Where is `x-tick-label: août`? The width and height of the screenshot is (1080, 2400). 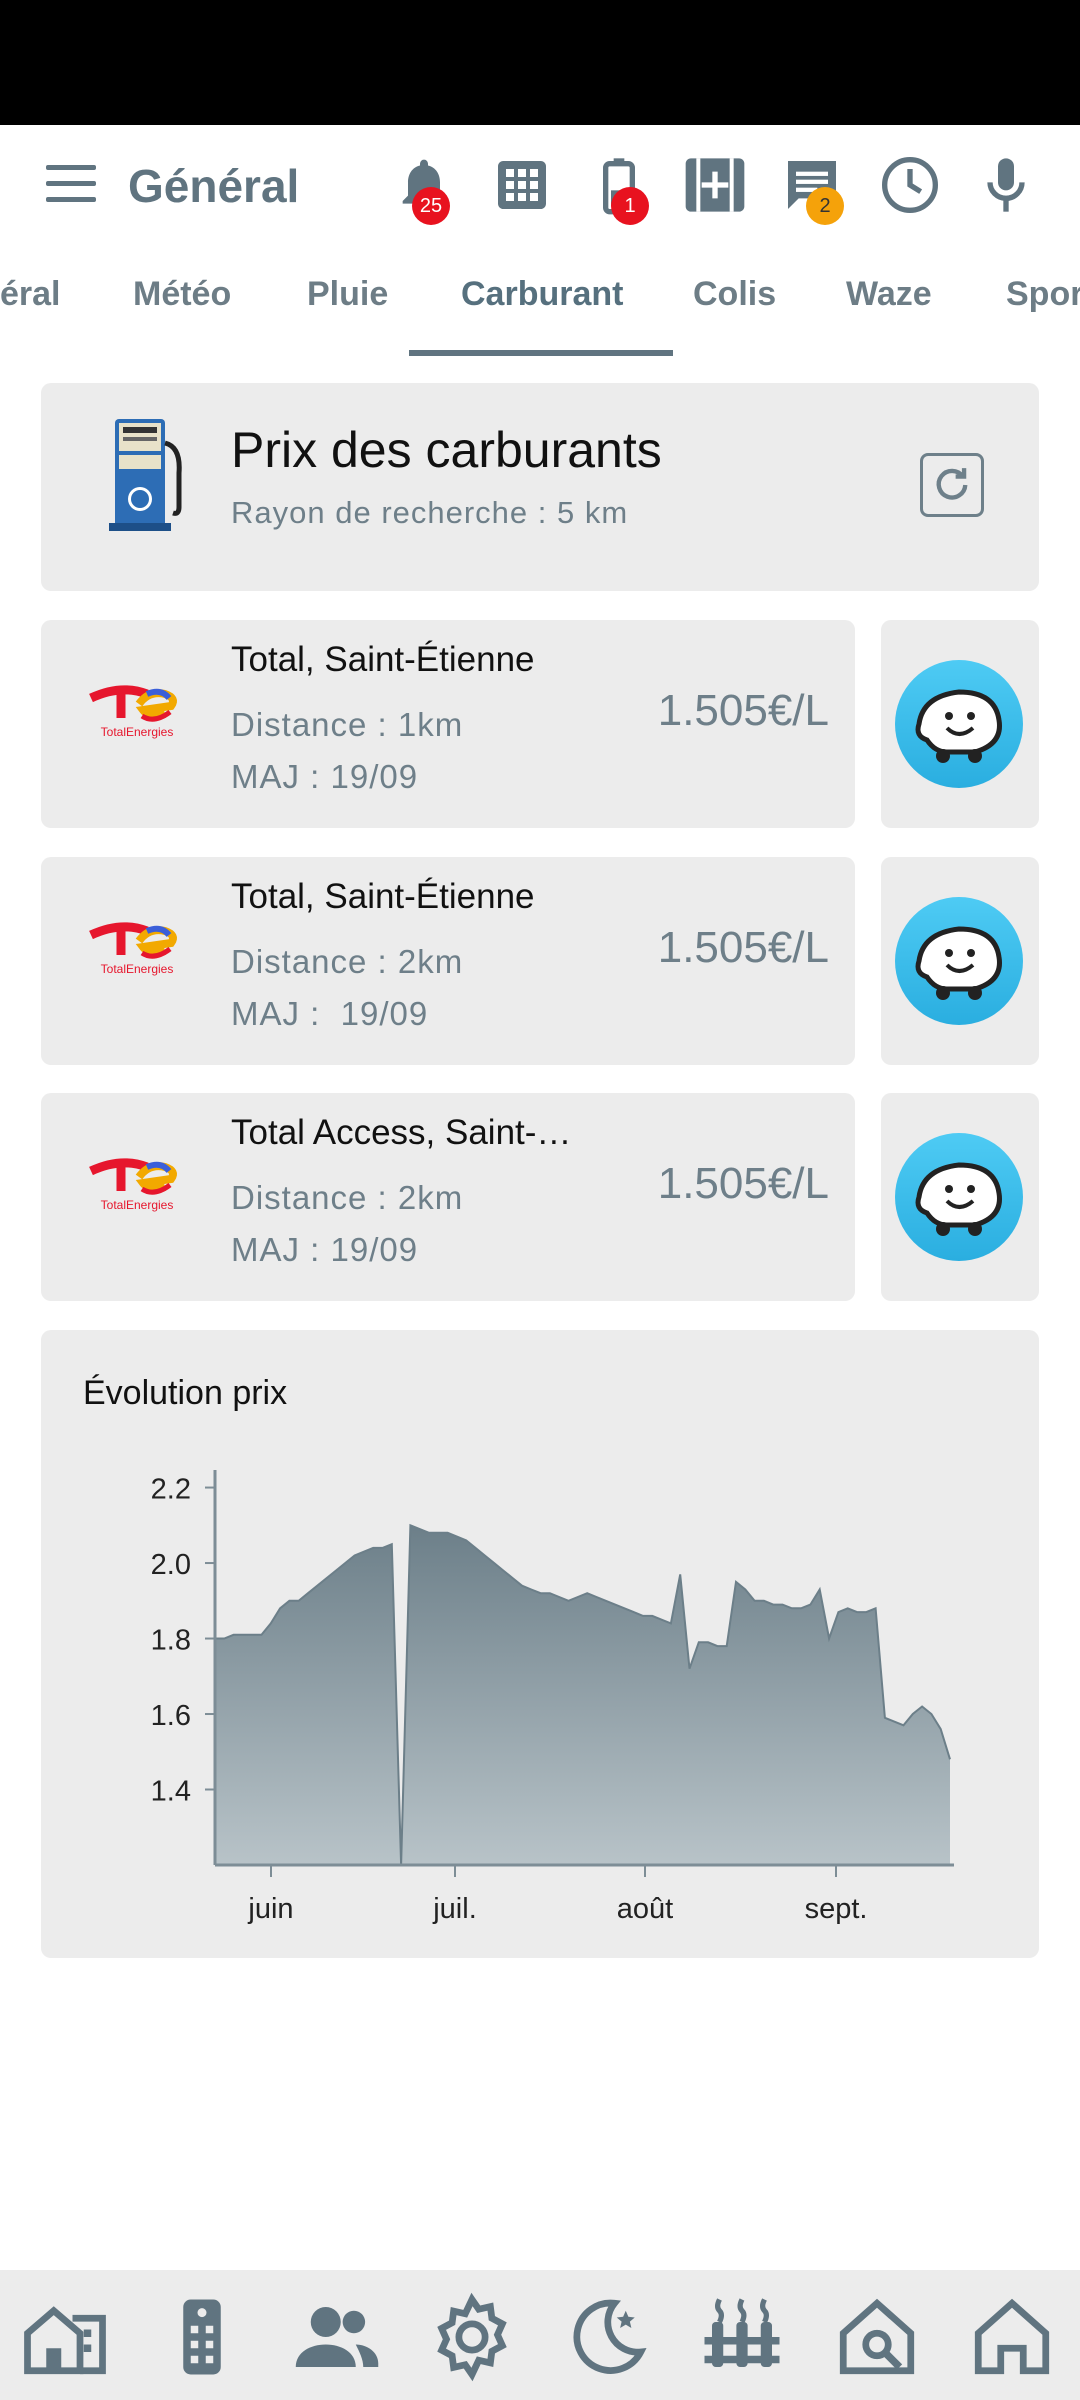
x-tick-label: août is located at coordinates (645, 1909).